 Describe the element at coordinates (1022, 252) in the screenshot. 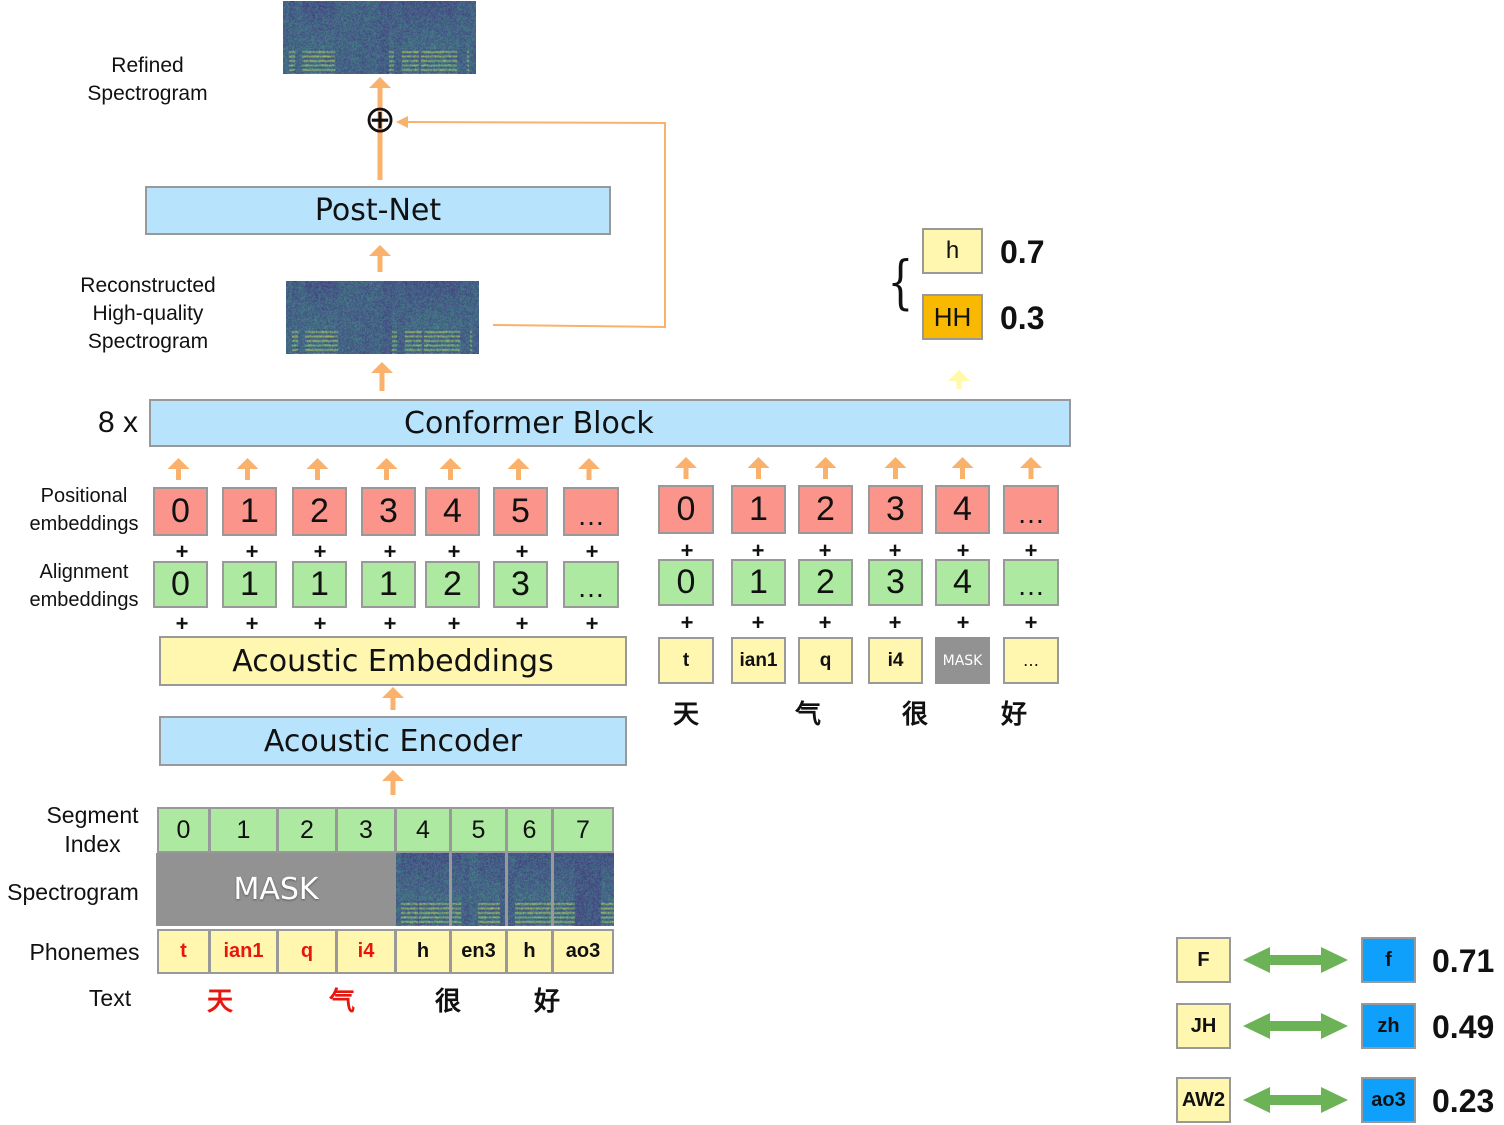

I see `candidate-probability: 0.7` at that location.